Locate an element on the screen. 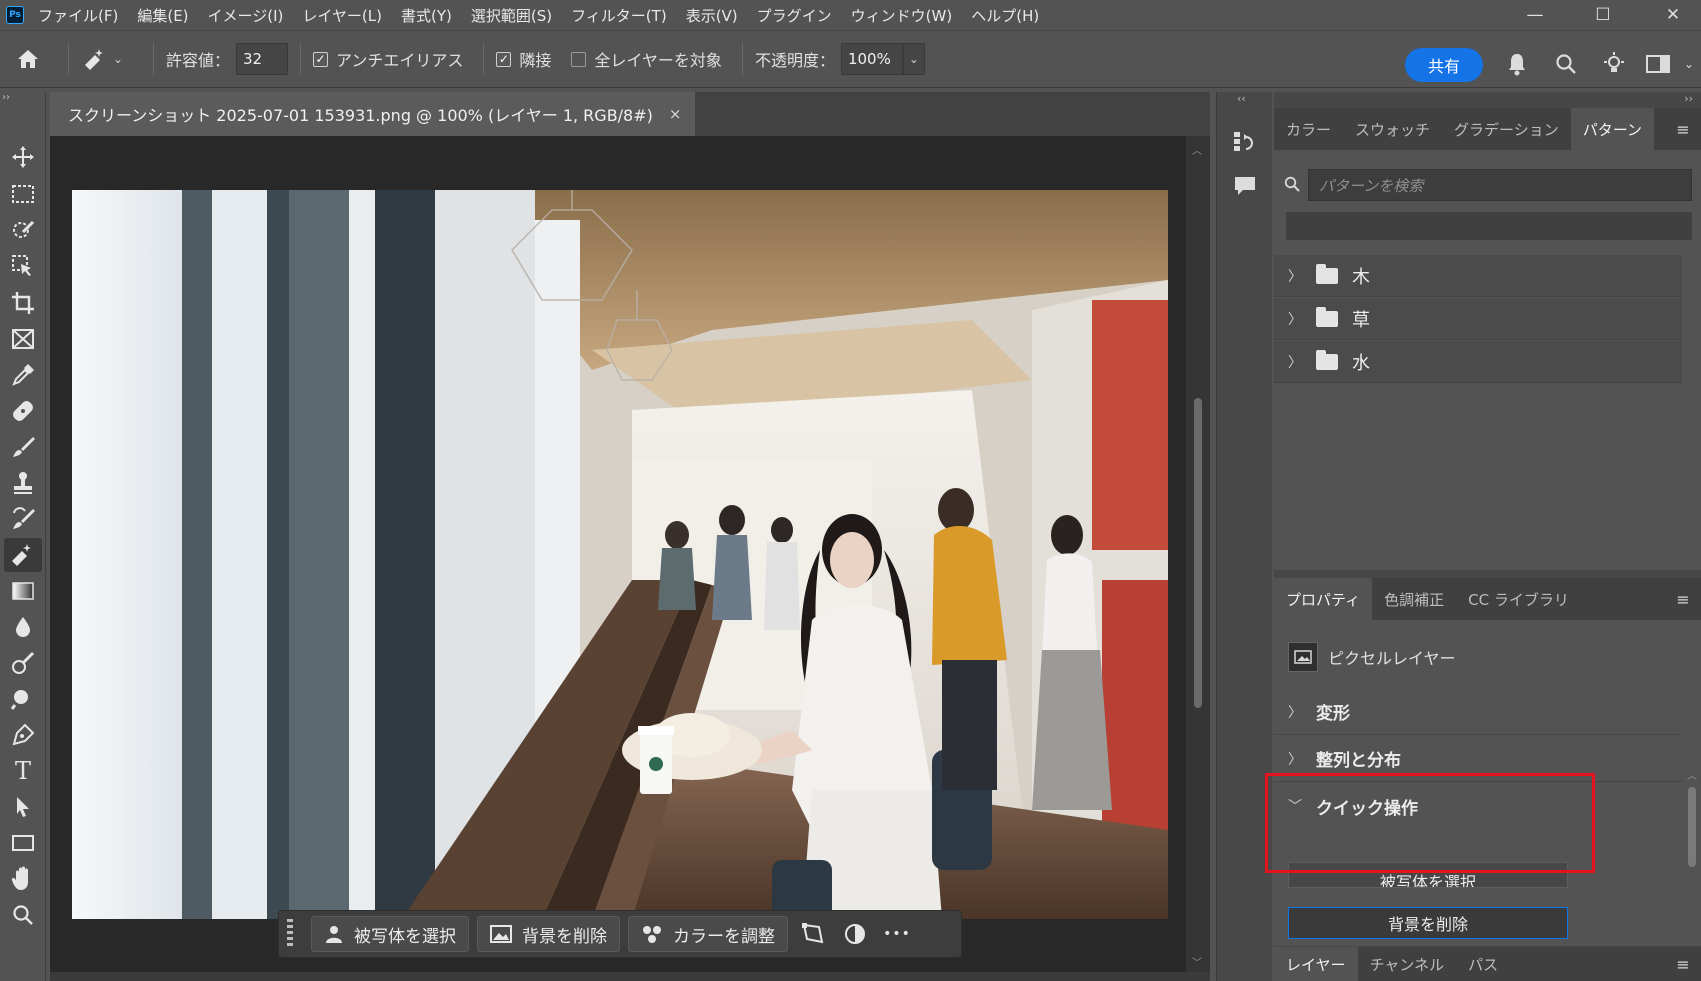 This screenshot has width=1701, height=981. discover-button is located at coordinates (1614, 64).